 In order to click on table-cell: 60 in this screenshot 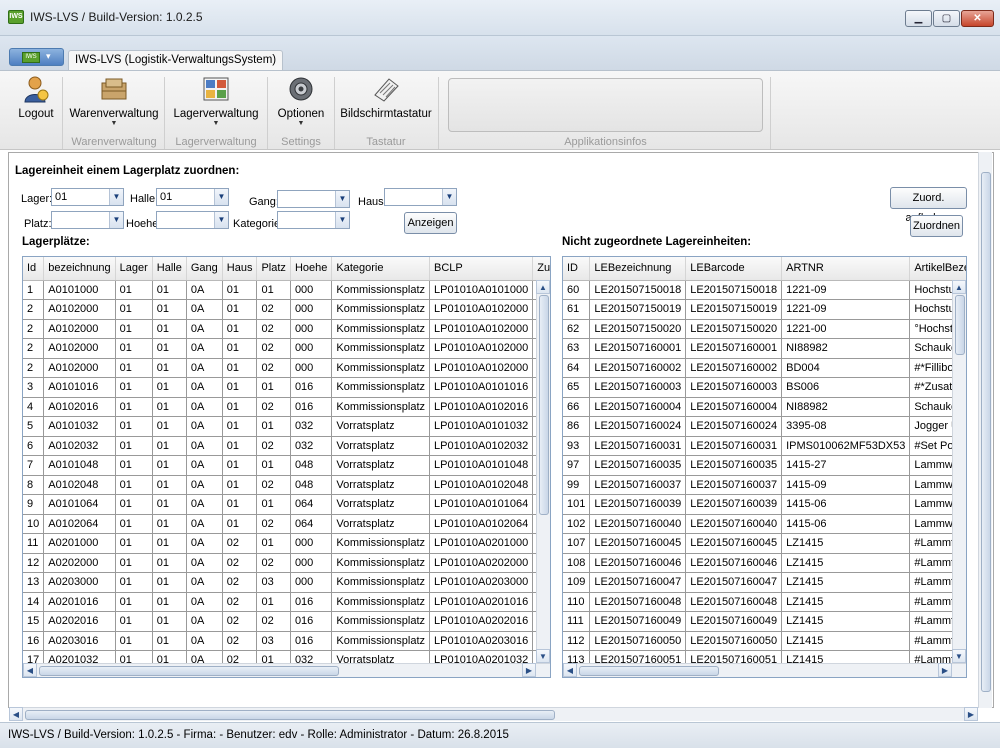, I will do `click(577, 290)`.